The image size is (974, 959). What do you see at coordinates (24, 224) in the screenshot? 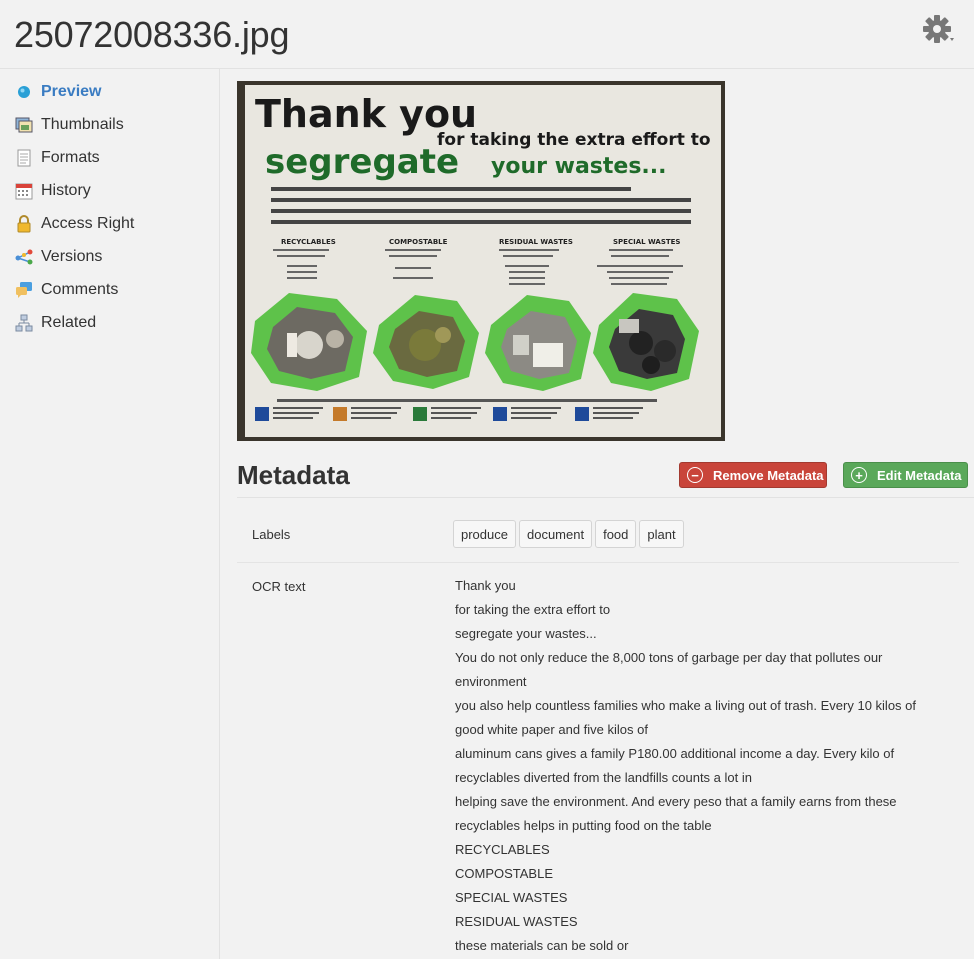
I see `lock-icon` at bounding box center [24, 224].